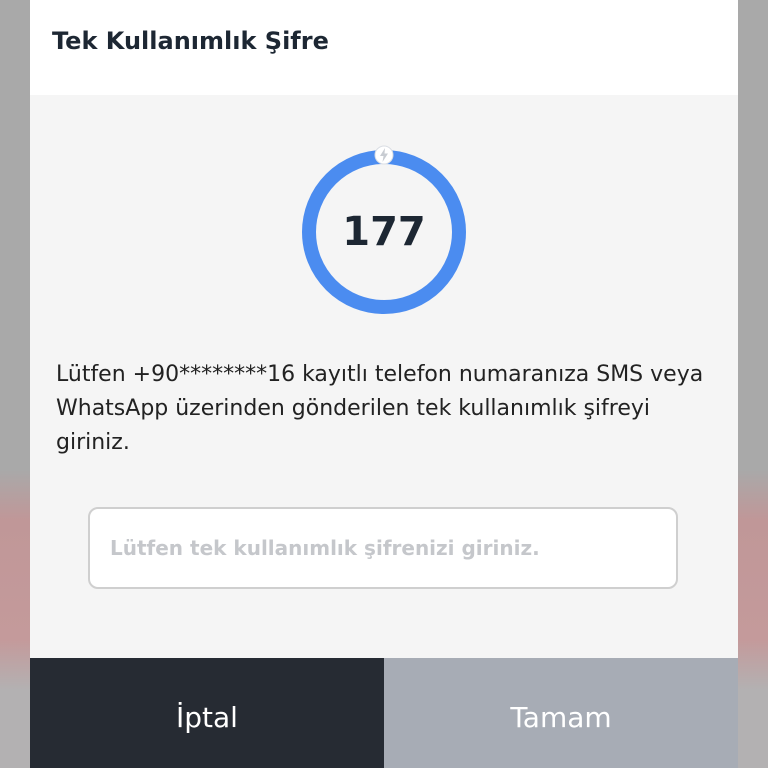 The height and width of the screenshot is (768, 768). Describe the element at coordinates (383, 548) in the screenshot. I see `otp-input` at that location.